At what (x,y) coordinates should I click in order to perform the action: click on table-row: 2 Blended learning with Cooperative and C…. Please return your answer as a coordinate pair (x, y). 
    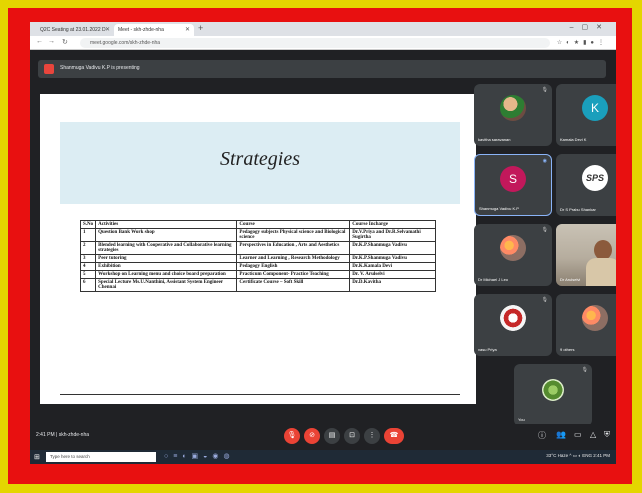
    Looking at the image, I should click on (257, 248).